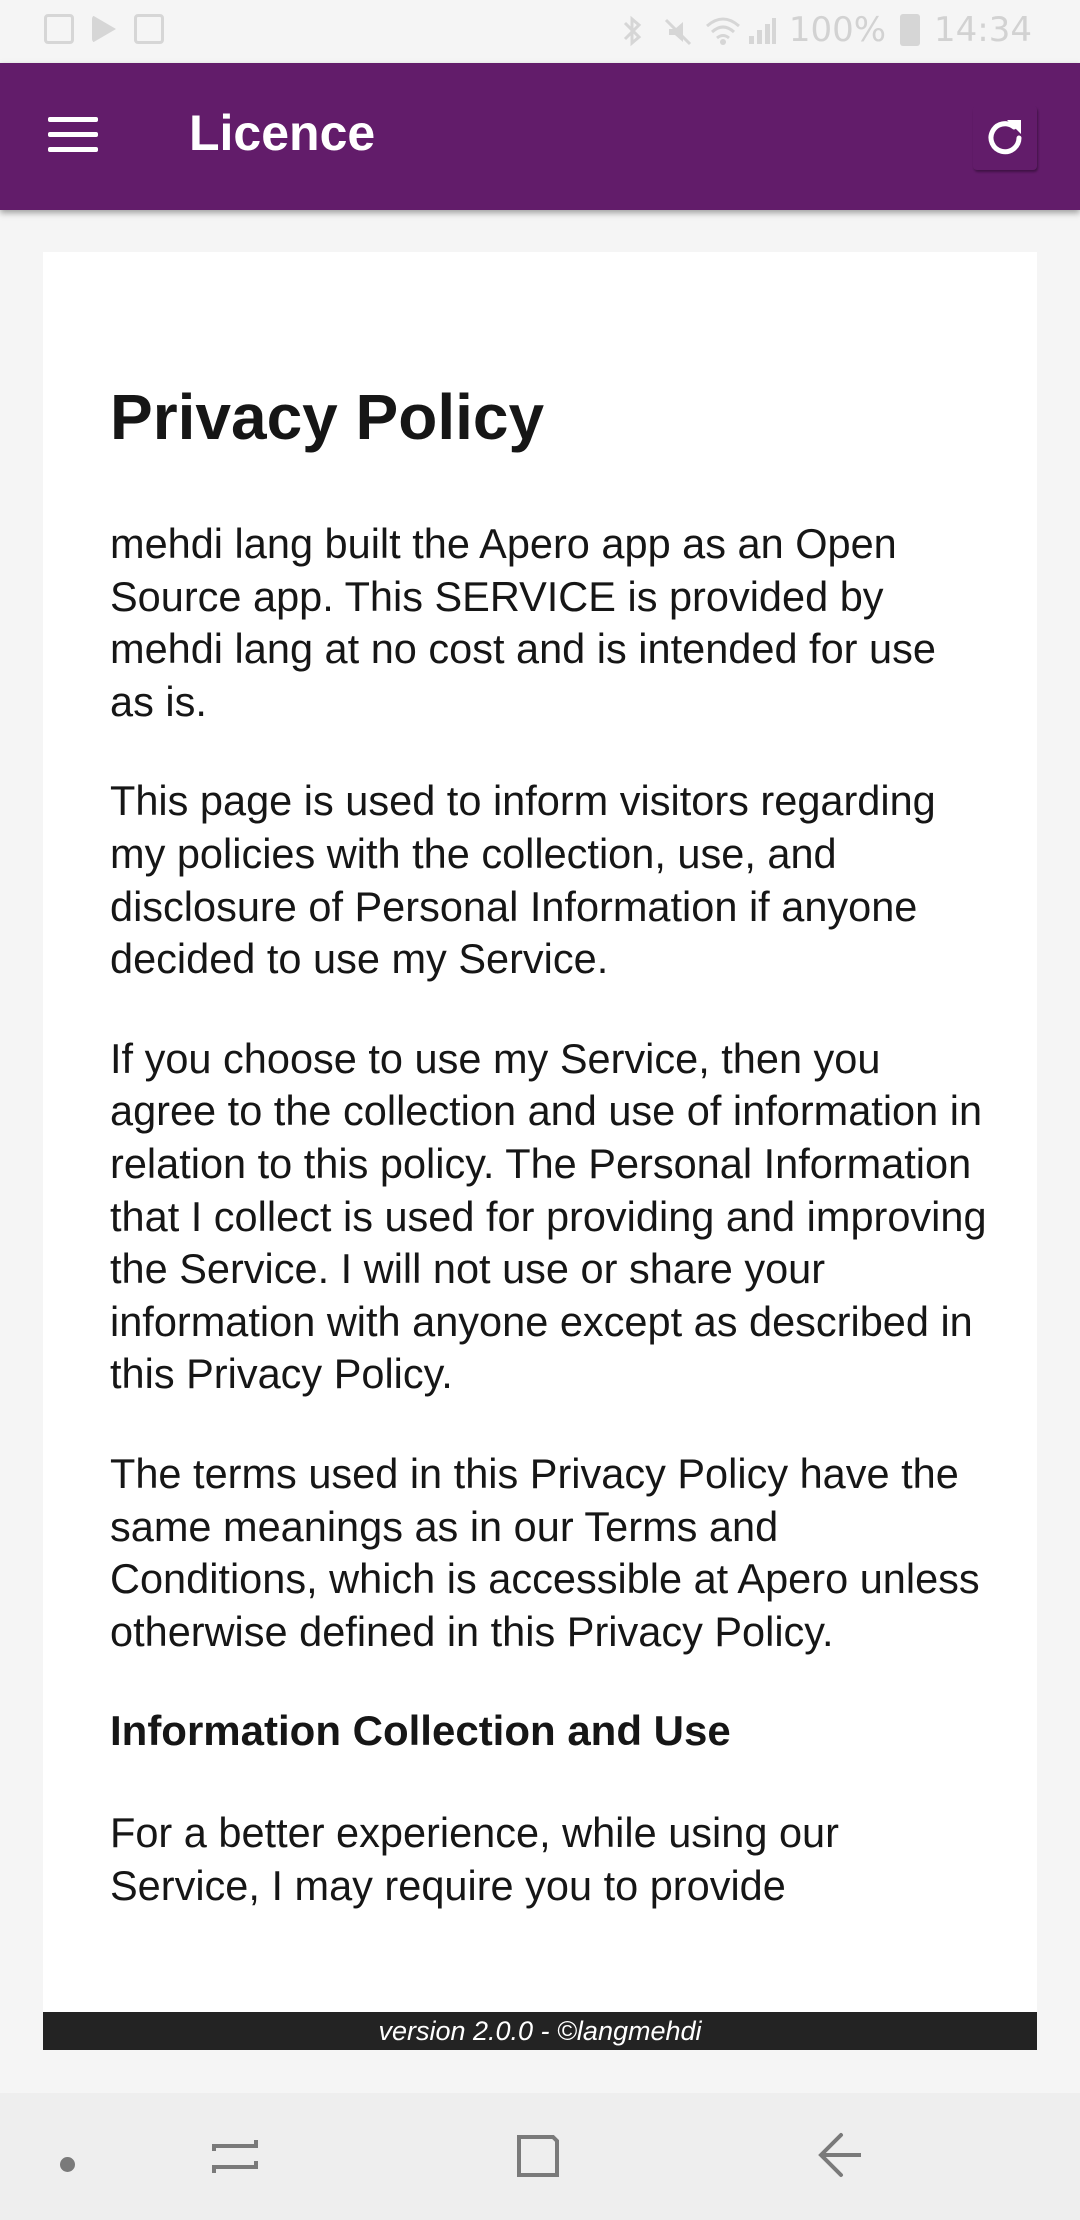 Image resolution: width=1080 pixels, height=2220 pixels. Describe the element at coordinates (722, 30) in the screenshot. I see `wifi-icon` at that location.